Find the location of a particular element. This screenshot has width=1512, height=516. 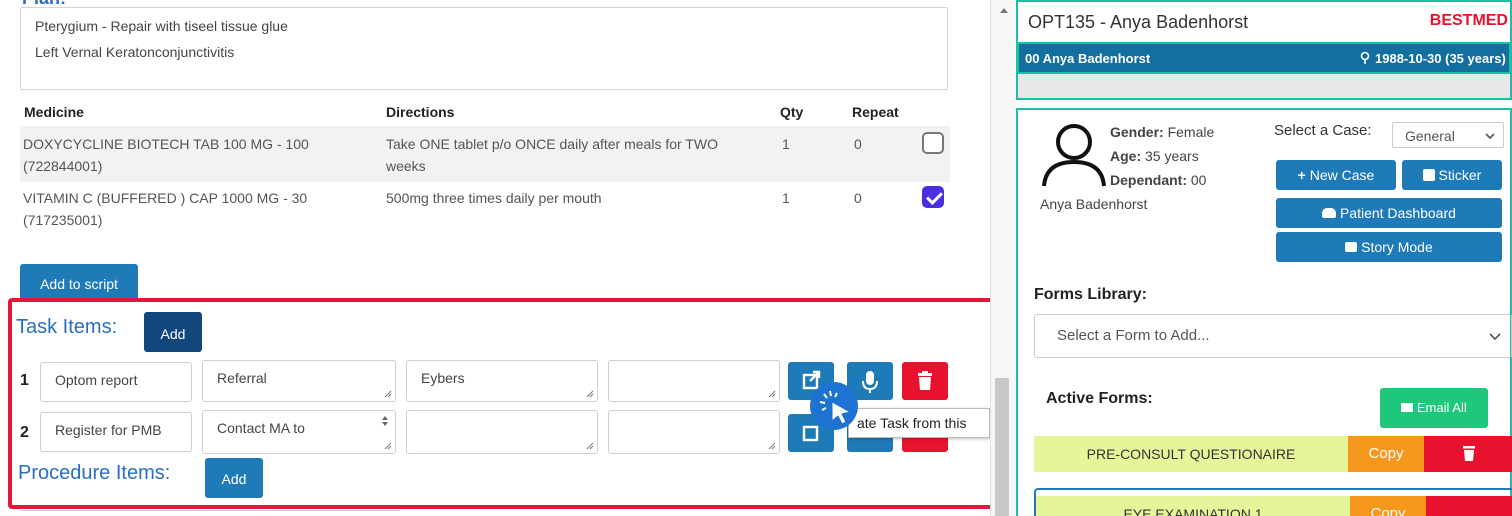

case-select: General is located at coordinates (1448, 135).